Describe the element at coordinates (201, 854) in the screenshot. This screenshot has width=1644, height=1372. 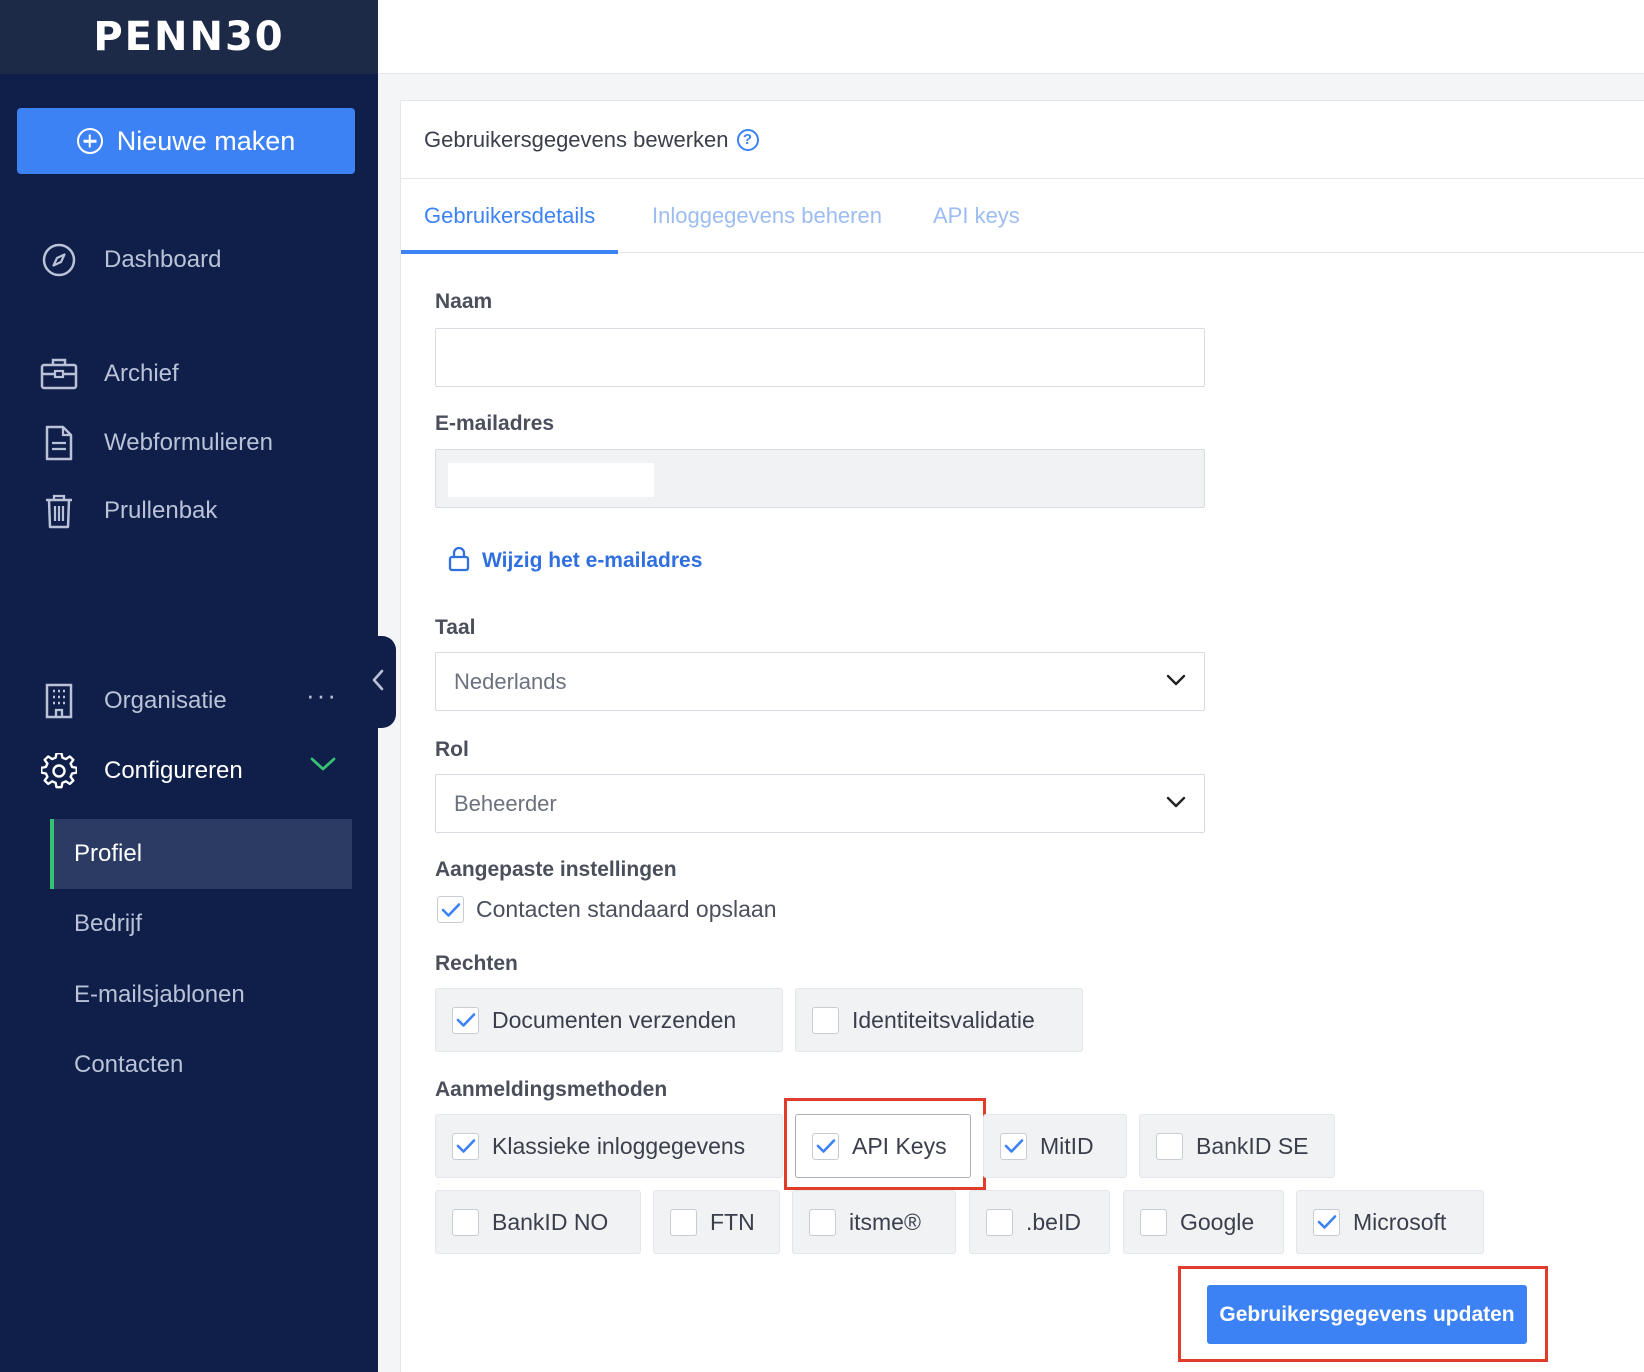
I see `sidebar-subitem-profiel: Profiel` at that location.